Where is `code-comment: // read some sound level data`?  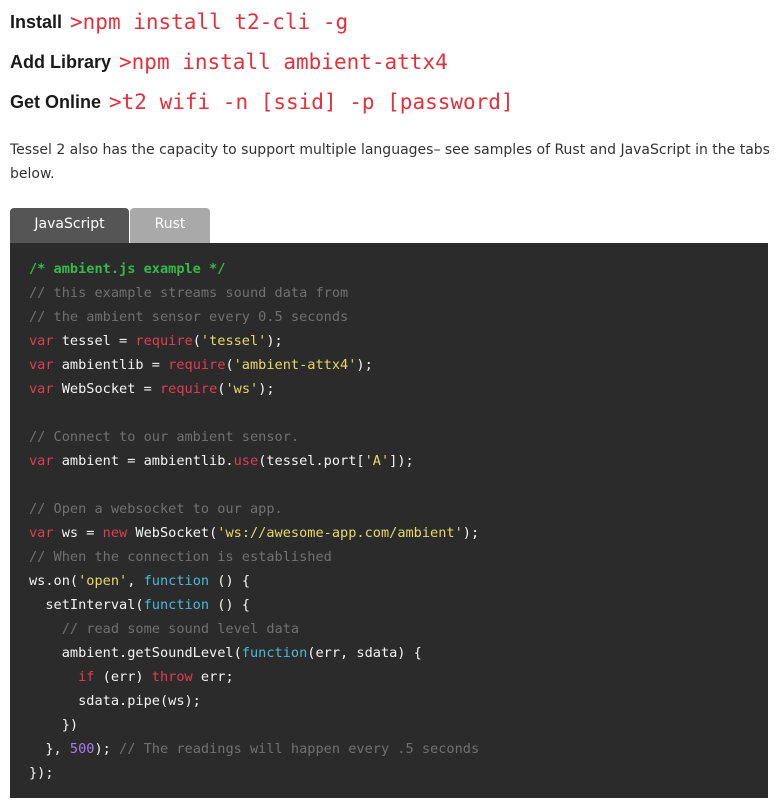
code-comment: // read some sound level data is located at coordinates (180, 629).